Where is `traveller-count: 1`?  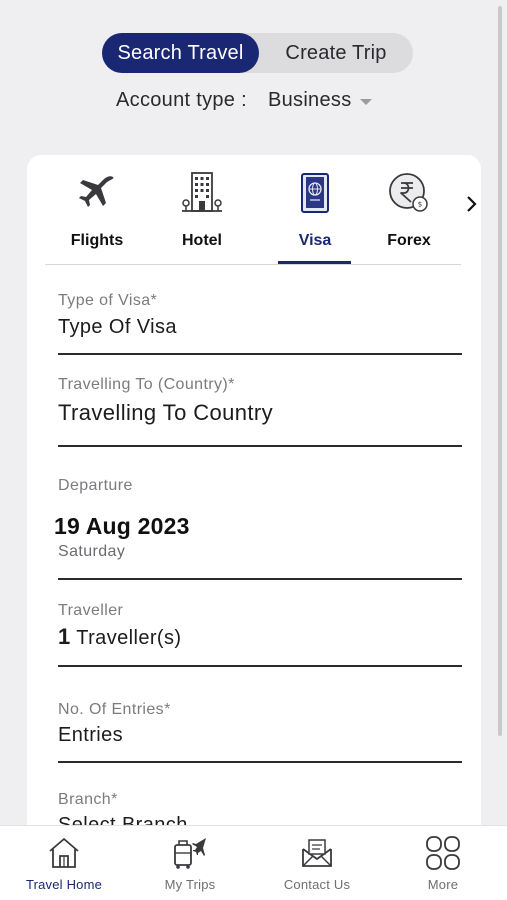
traveller-count: 1 is located at coordinates (64, 636).